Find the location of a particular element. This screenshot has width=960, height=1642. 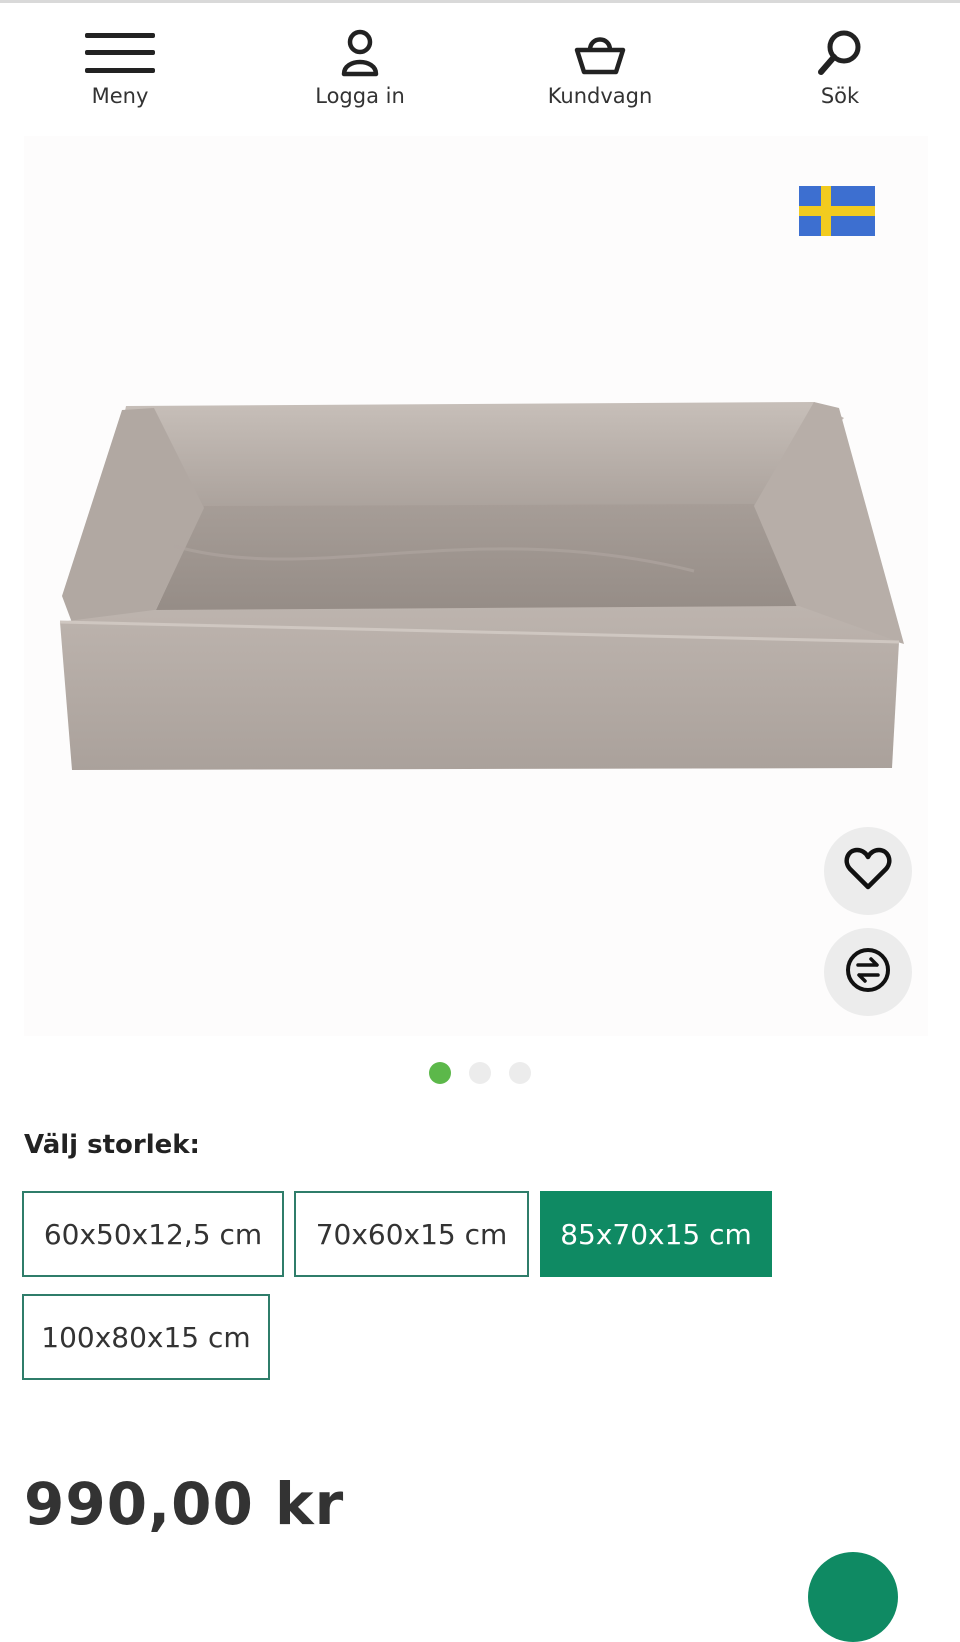

menu-button: Meny is located at coordinates (120, 69).